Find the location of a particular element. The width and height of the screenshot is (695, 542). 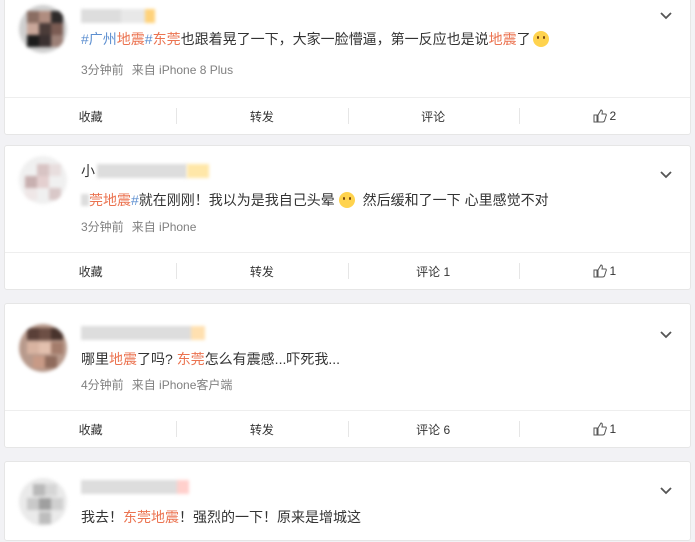

comment-button: 评论 6 is located at coordinates (433, 429).